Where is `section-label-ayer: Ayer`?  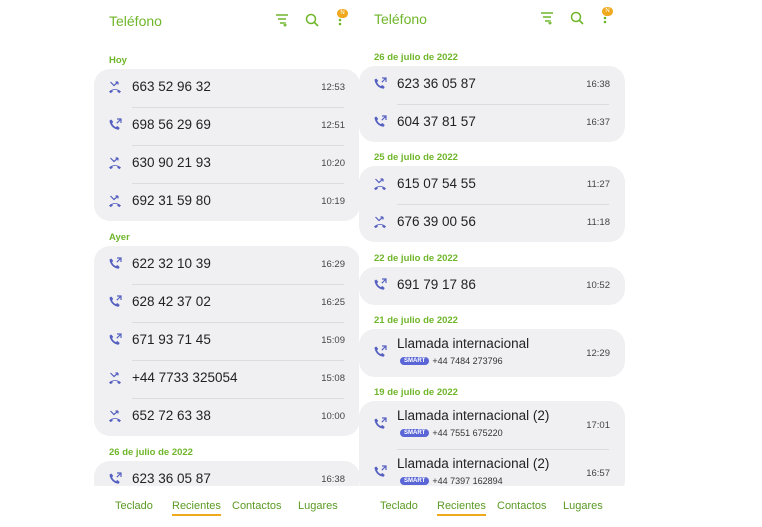
section-label-ayer: Ayer is located at coordinates (119, 237).